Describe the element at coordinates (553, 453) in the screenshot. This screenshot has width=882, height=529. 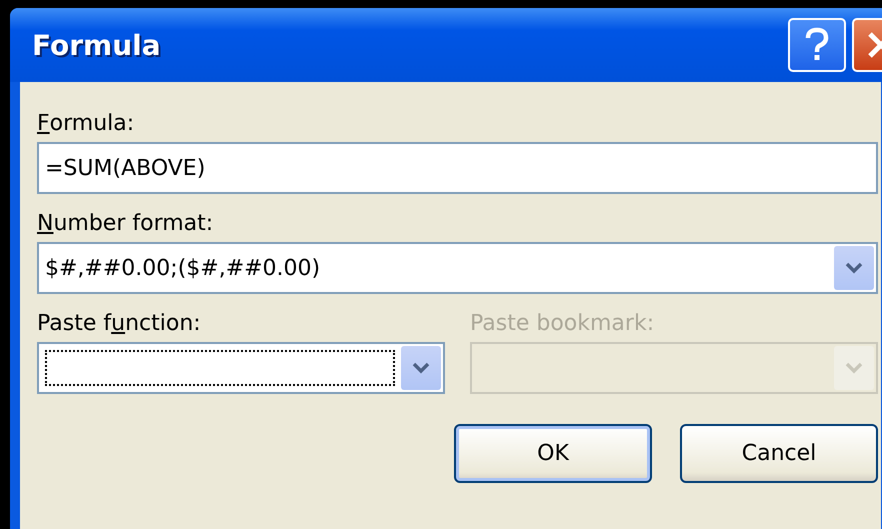
I see `ok-button: OK` at that location.